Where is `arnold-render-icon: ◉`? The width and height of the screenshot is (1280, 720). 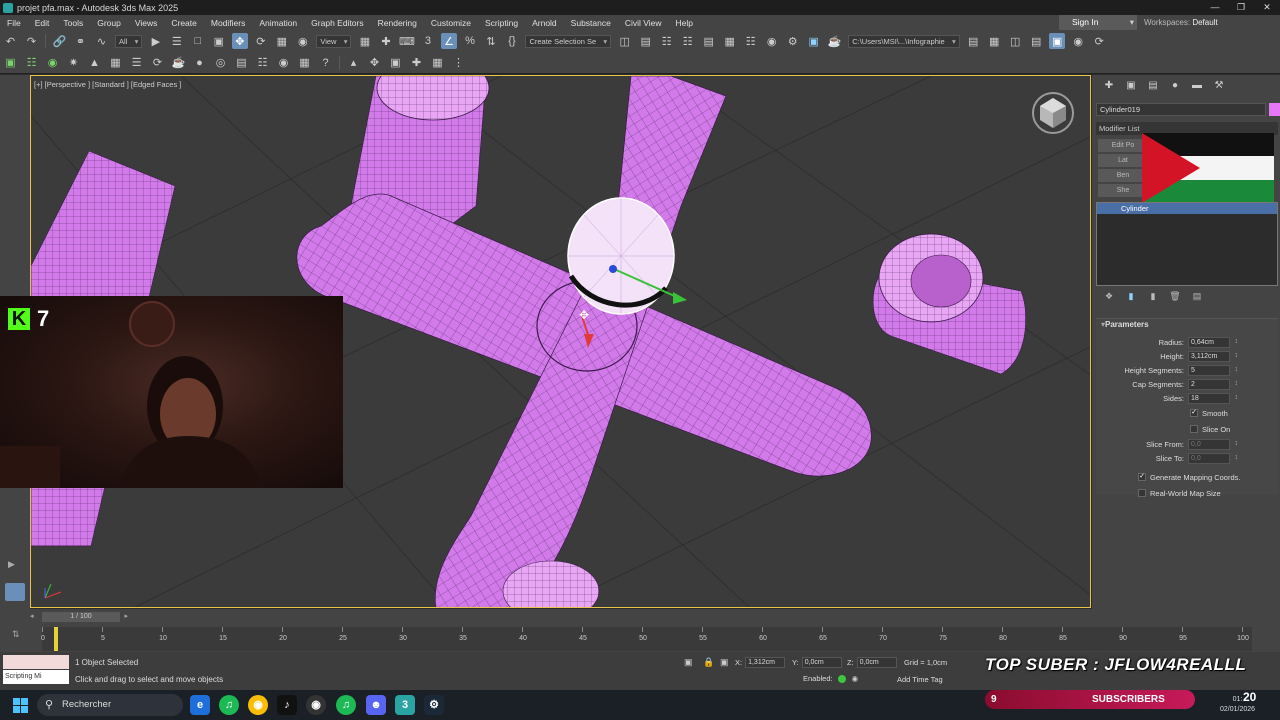 arnold-render-icon: ◉ is located at coordinates (1078, 41).